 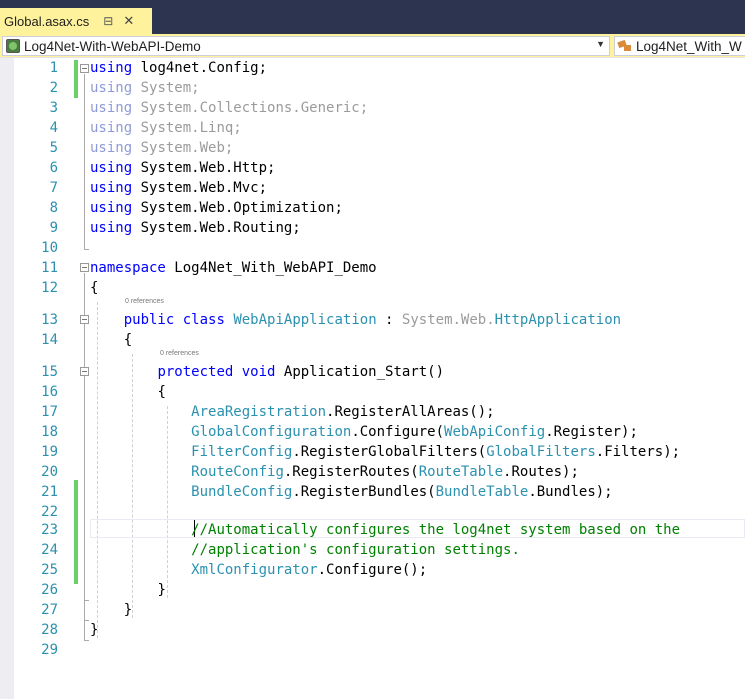 I want to click on line-number: 21, so click(x=49, y=492).